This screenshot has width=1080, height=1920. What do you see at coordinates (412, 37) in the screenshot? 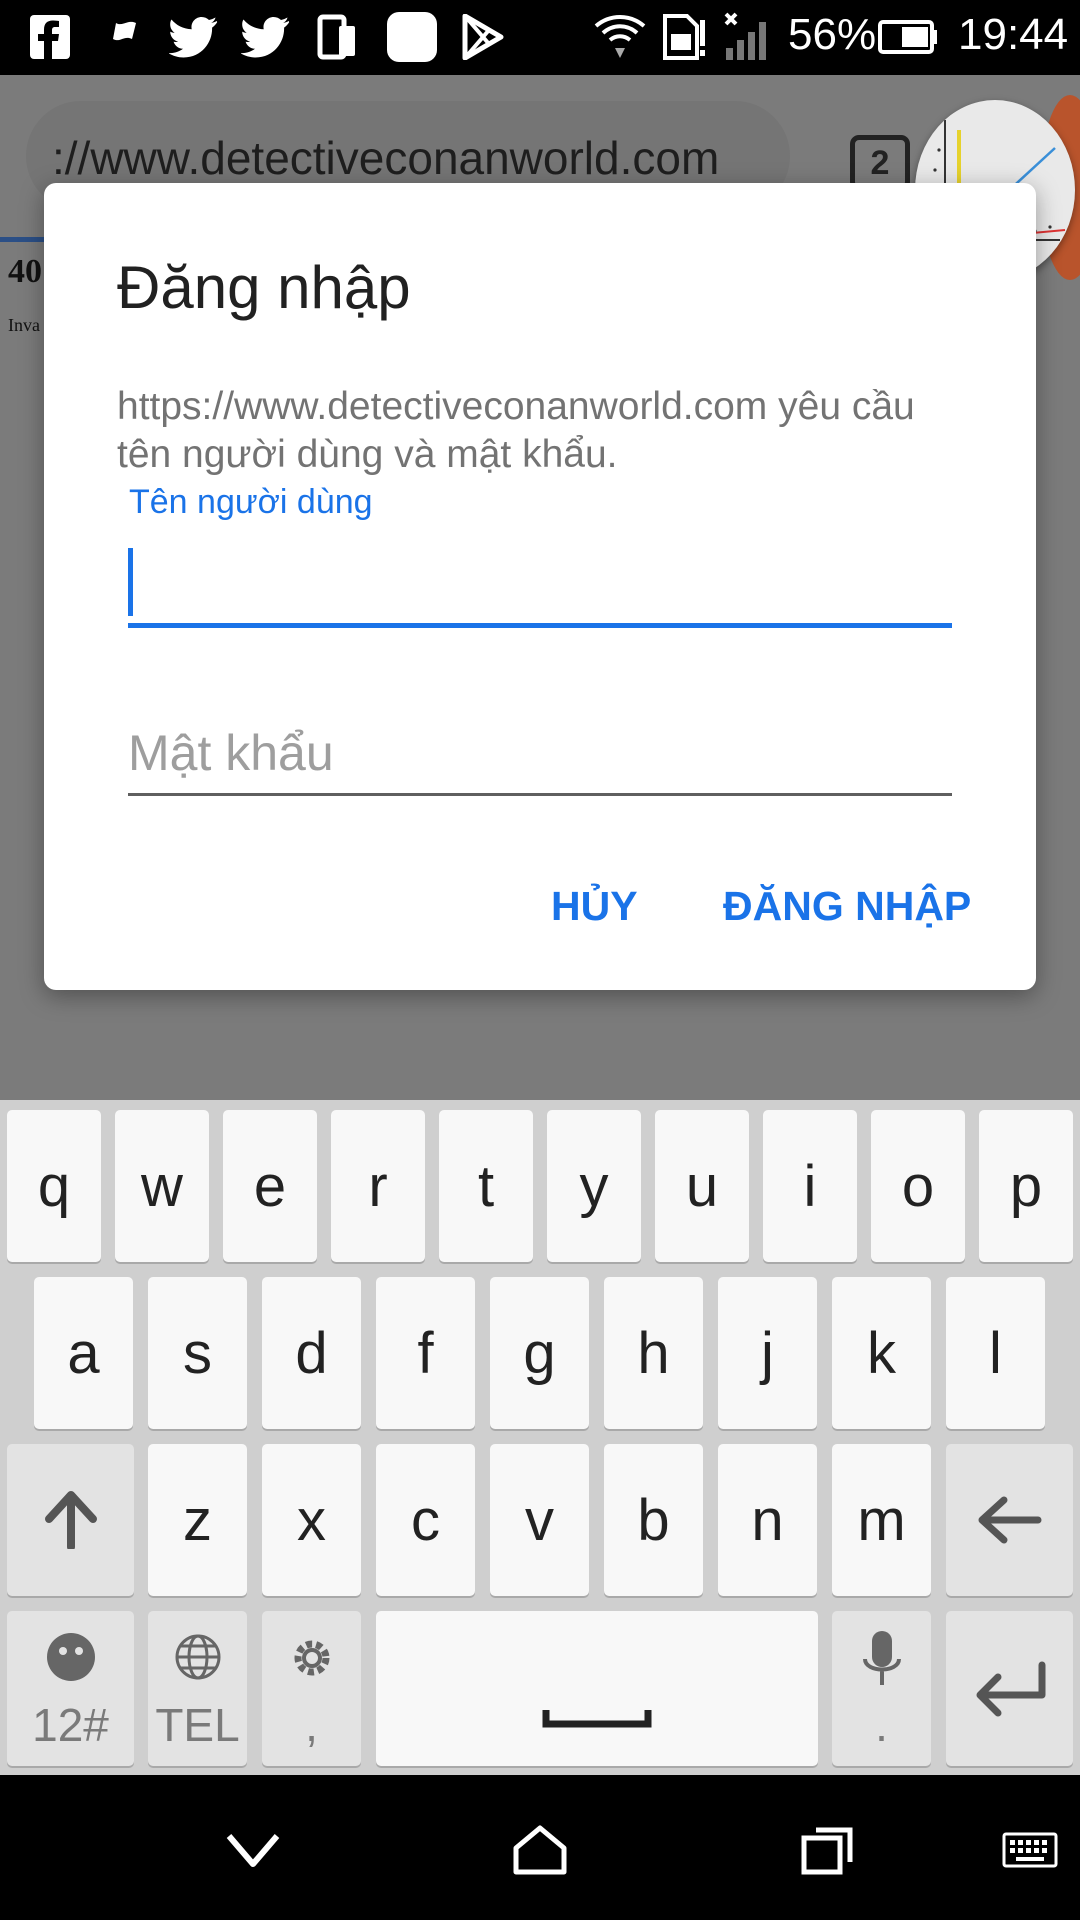
I see `app-icon` at bounding box center [412, 37].